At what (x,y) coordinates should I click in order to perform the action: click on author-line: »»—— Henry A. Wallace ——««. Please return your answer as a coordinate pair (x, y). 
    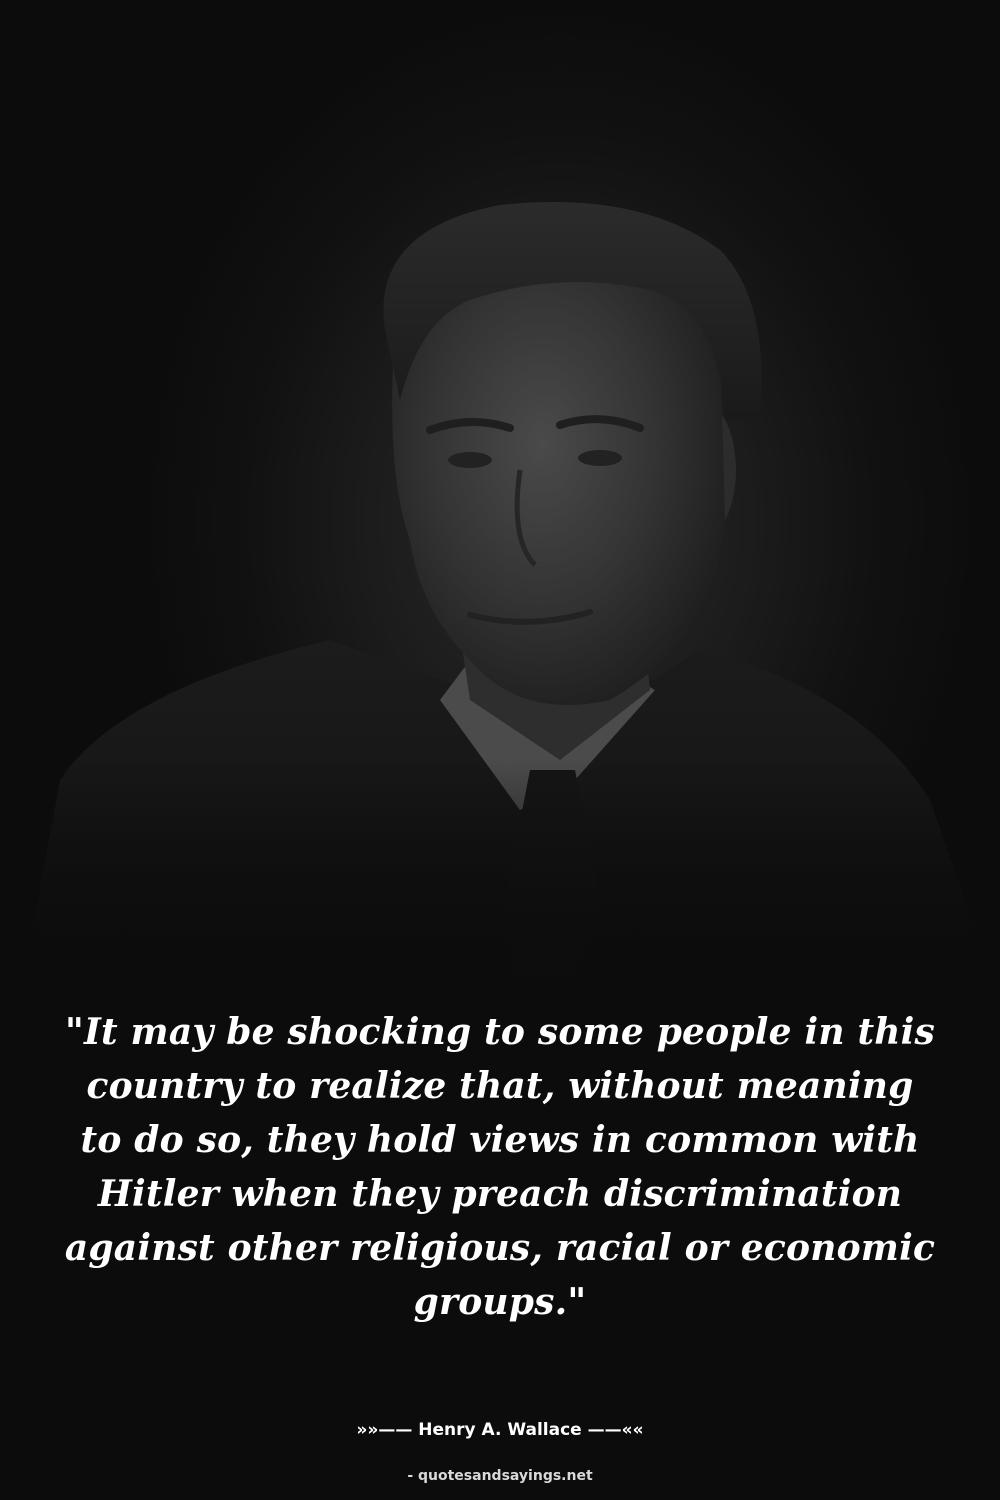
    Looking at the image, I should click on (500, 1430).